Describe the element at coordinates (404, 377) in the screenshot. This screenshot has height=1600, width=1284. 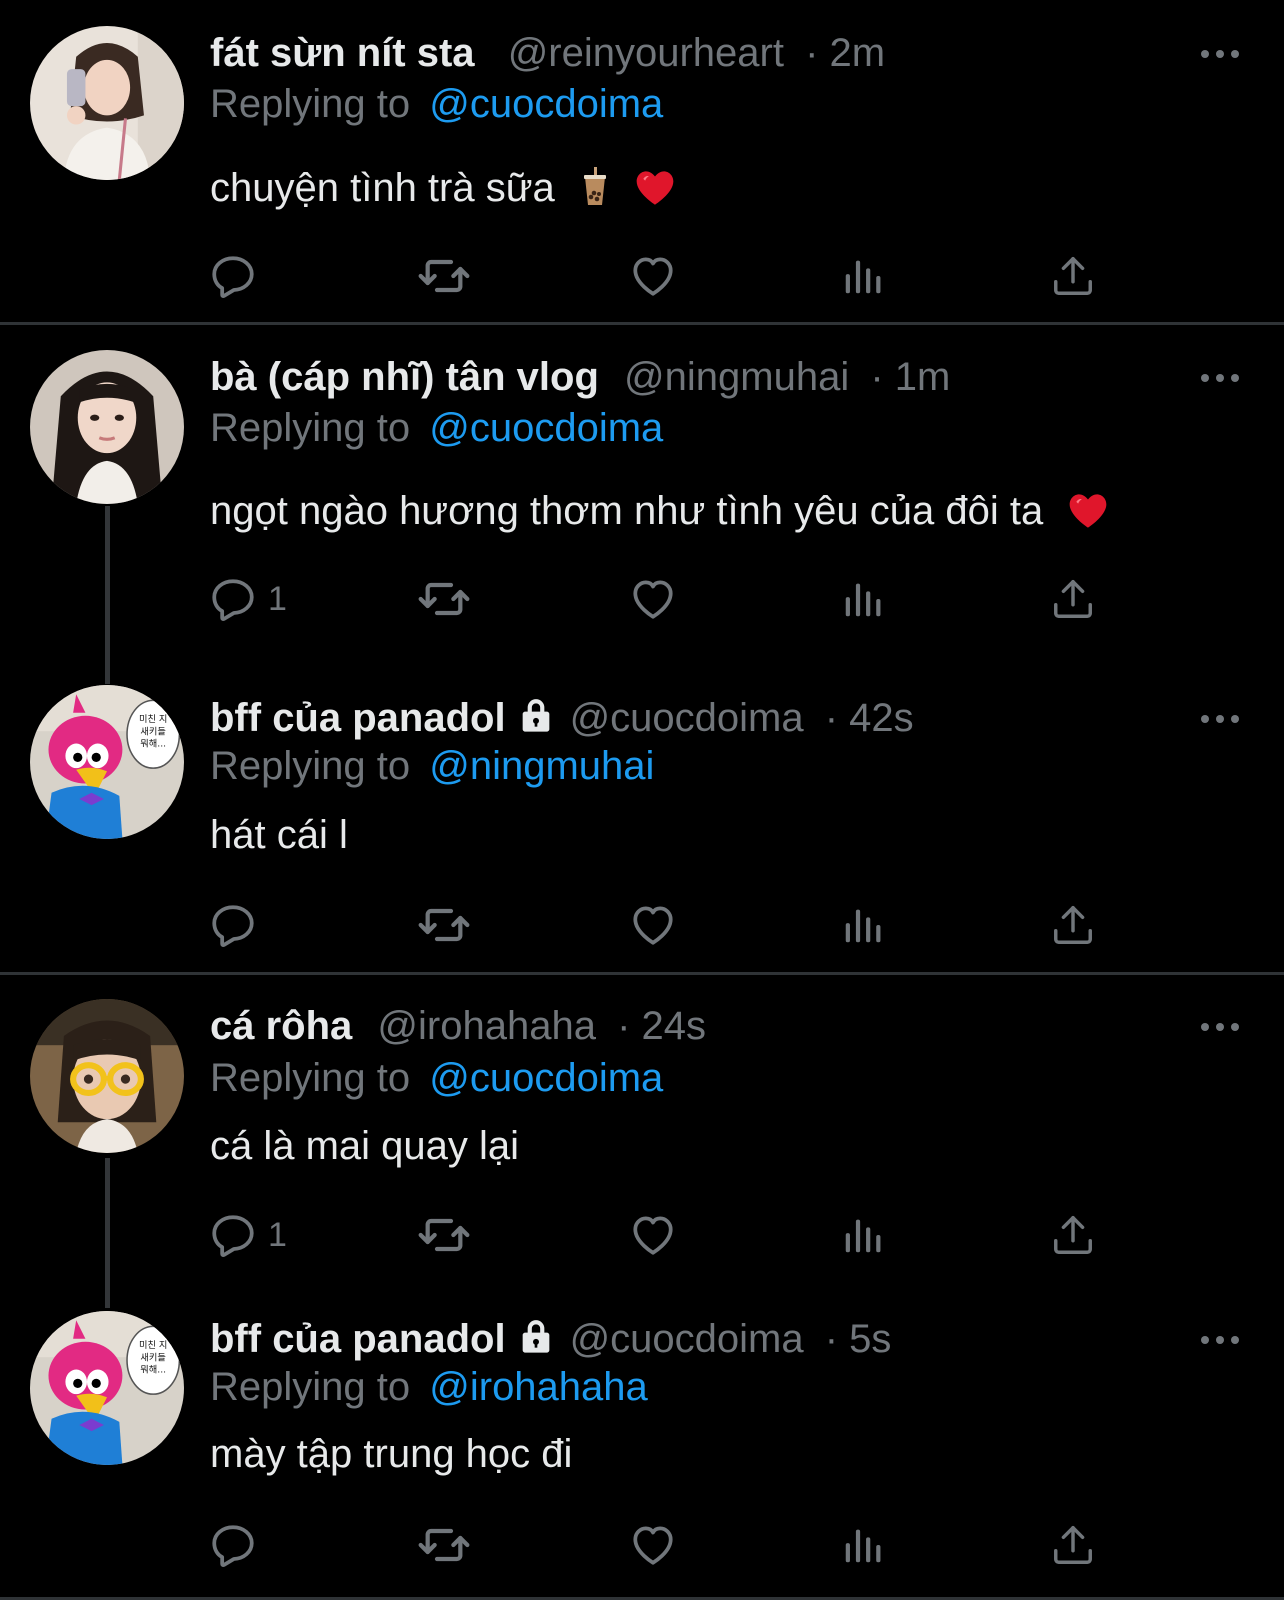
I see `display-name: bà (cáp nhĩ) tân vlog` at that location.